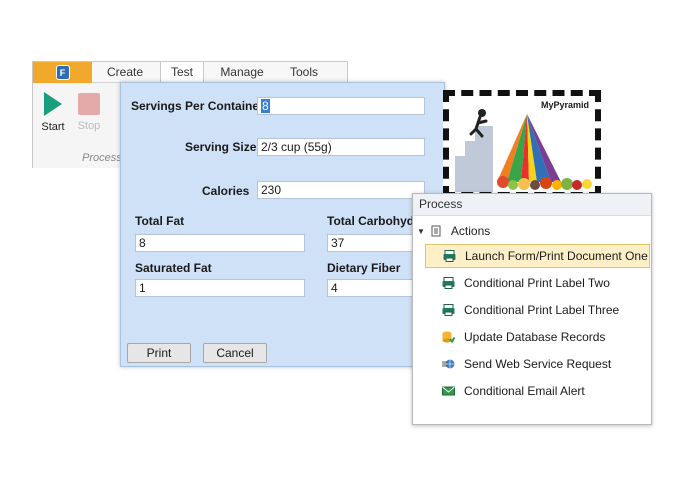 Image resolution: width=700 pixels, height=500 pixels. I want to click on action-item-label: Conditional Email Alert, so click(524, 391).